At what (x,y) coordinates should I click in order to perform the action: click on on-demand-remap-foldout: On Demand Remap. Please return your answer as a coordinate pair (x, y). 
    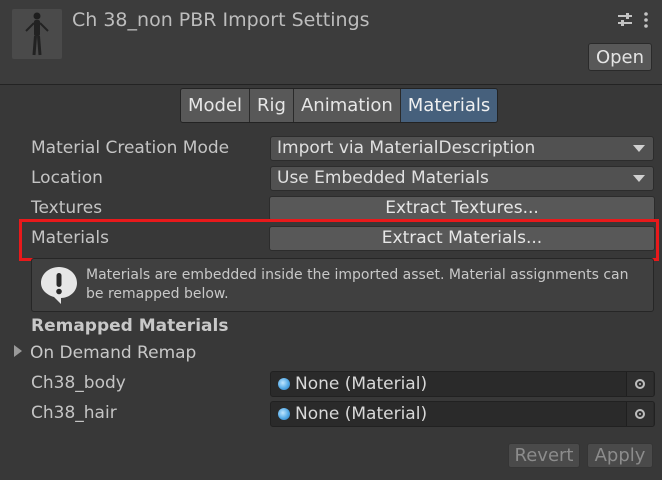
    Looking at the image, I should click on (105, 353).